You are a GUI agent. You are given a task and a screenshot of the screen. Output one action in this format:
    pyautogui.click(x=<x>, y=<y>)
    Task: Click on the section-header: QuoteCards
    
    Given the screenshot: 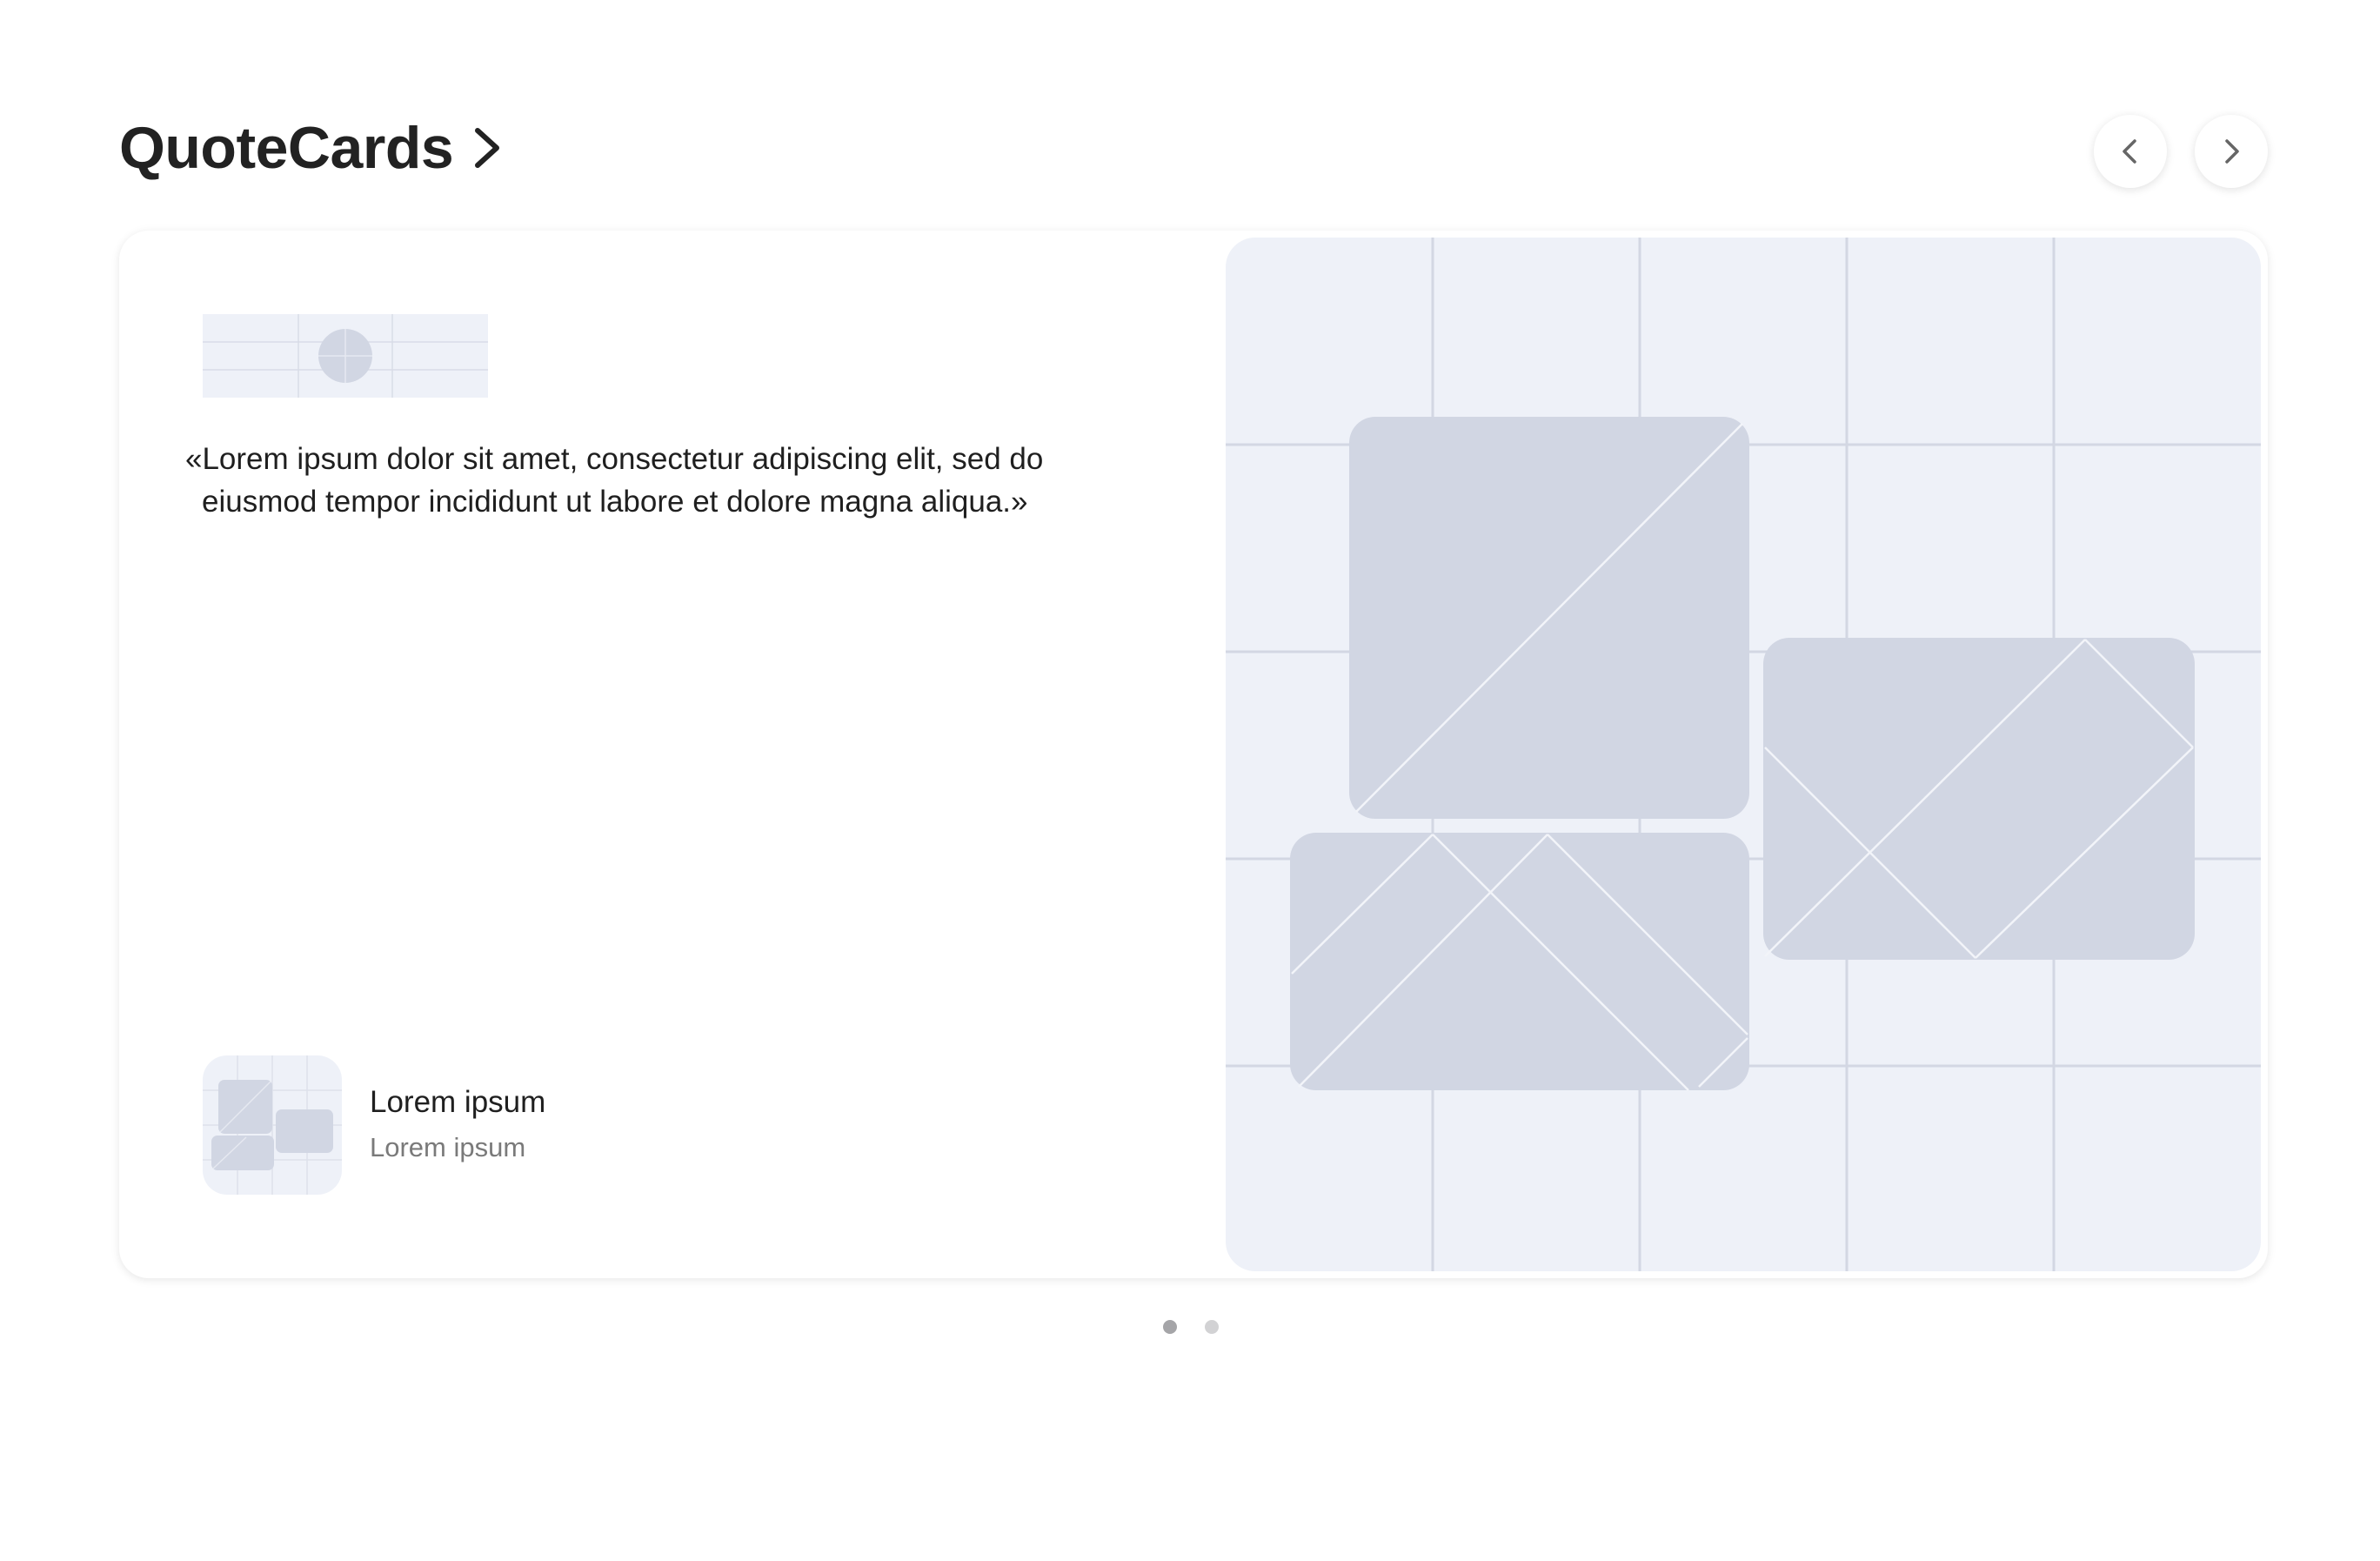 What is the action you would take?
    pyautogui.click(x=1193, y=147)
    